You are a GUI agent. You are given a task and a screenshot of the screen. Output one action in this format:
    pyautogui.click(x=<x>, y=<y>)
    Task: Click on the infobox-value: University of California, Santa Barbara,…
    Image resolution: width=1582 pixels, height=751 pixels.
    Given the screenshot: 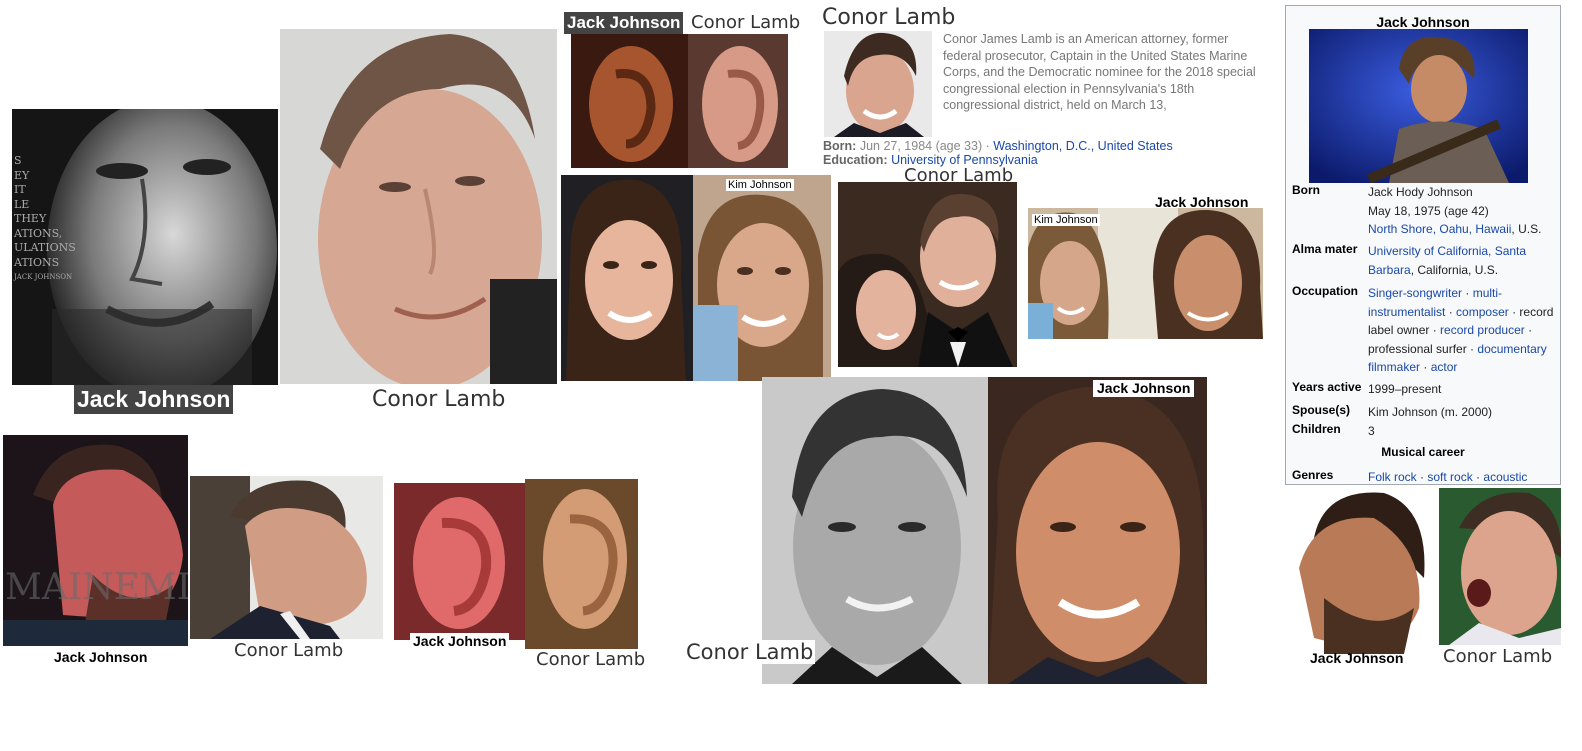 What is the action you would take?
    pyautogui.click(x=1461, y=260)
    